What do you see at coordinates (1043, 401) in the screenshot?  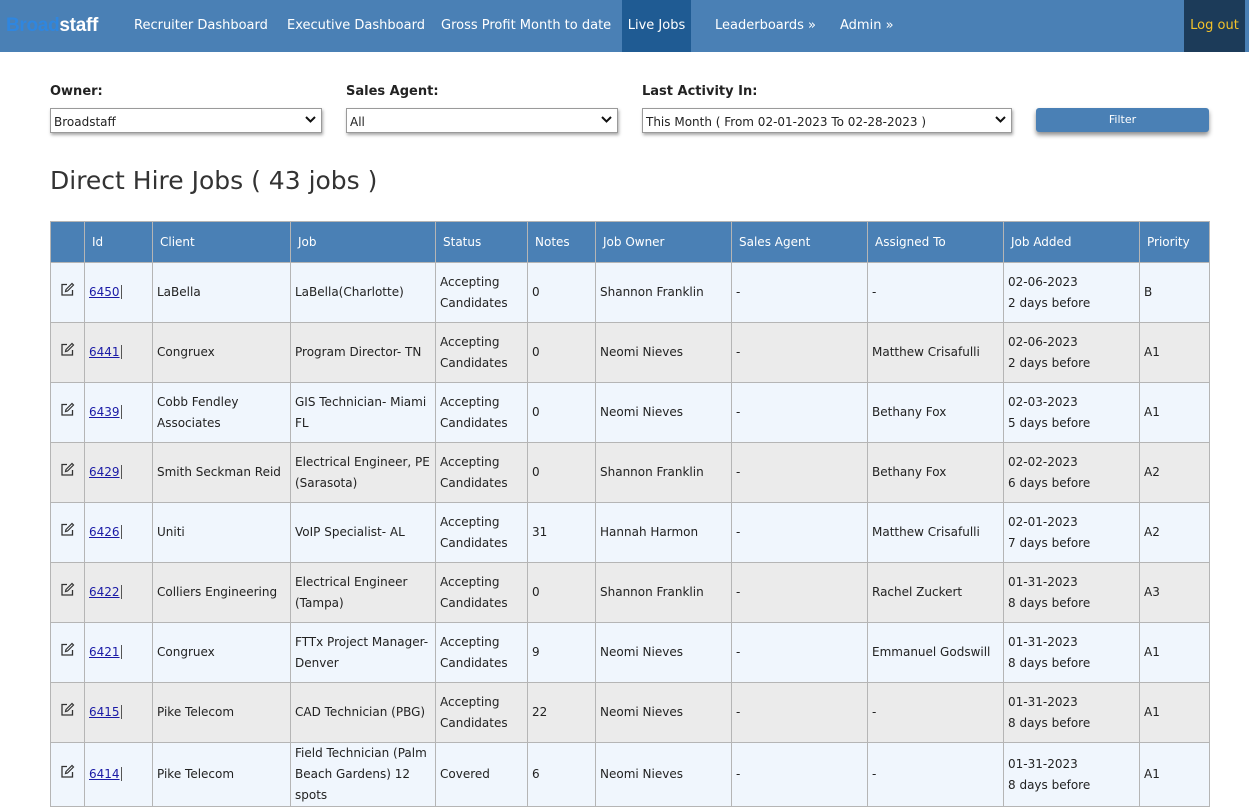 I see `job-added-date: 02-03-2023` at bounding box center [1043, 401].